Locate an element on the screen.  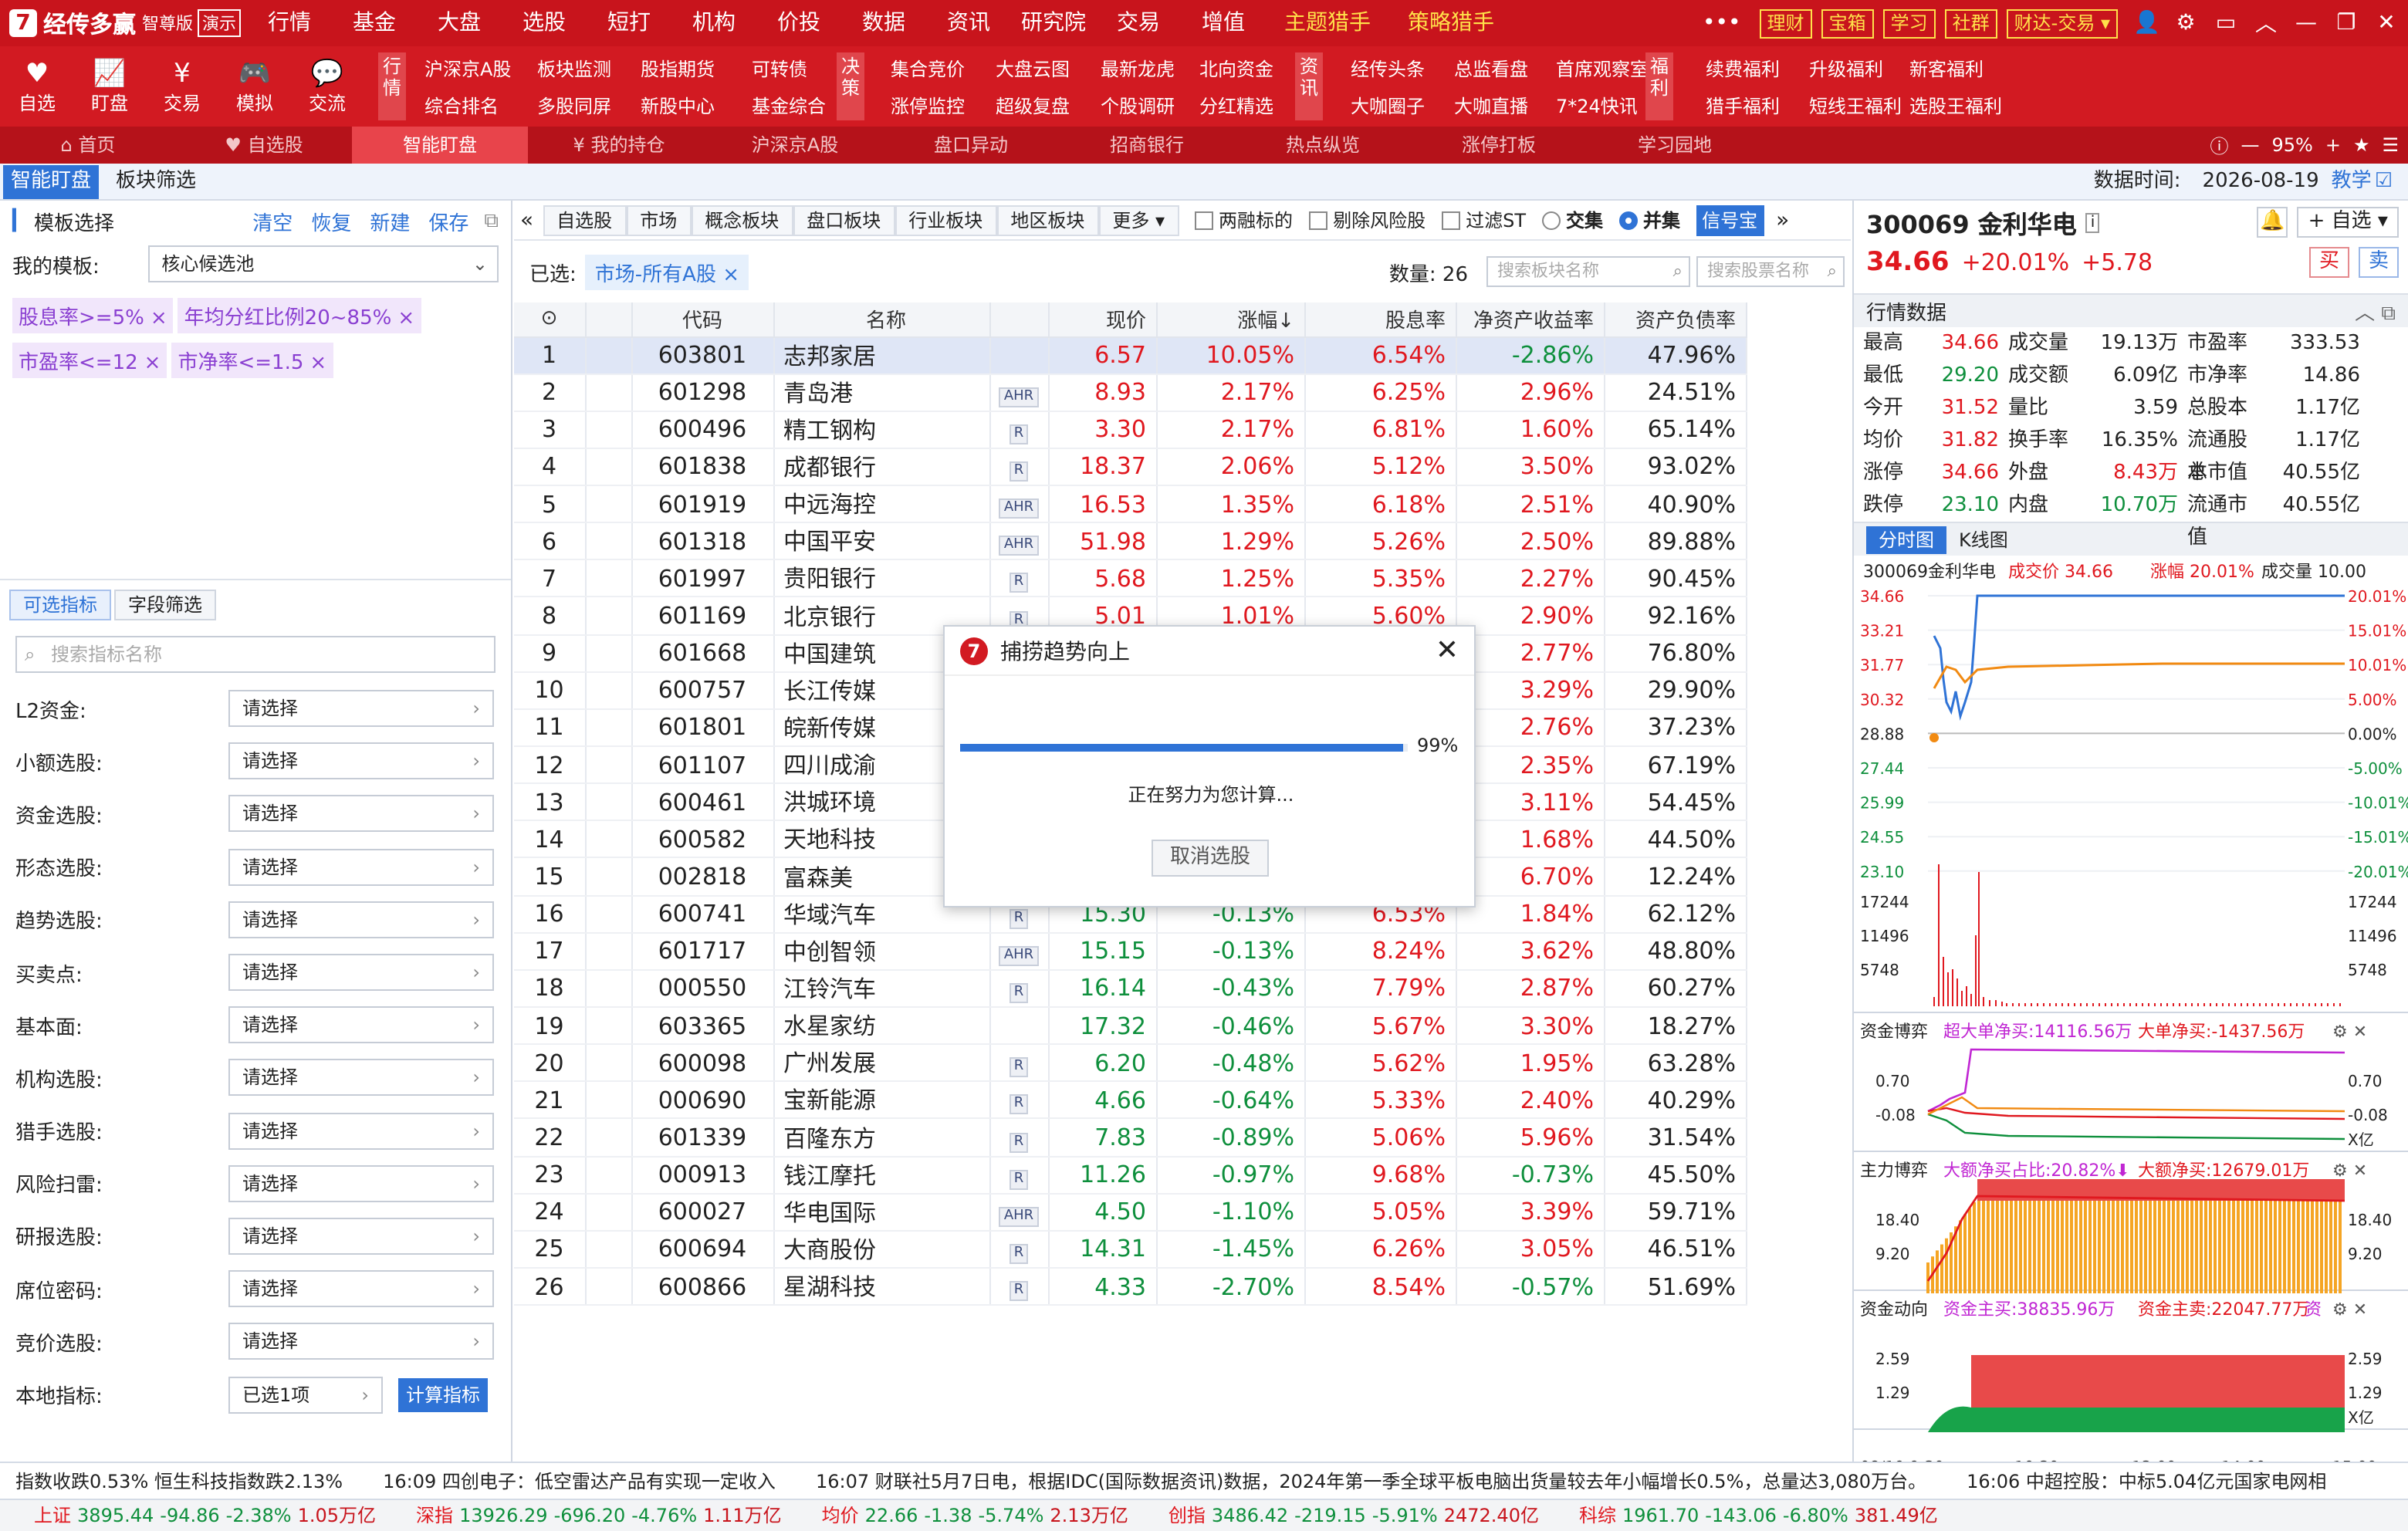
tool-link: 大盘云图 is located at coordinates (1033, 69).